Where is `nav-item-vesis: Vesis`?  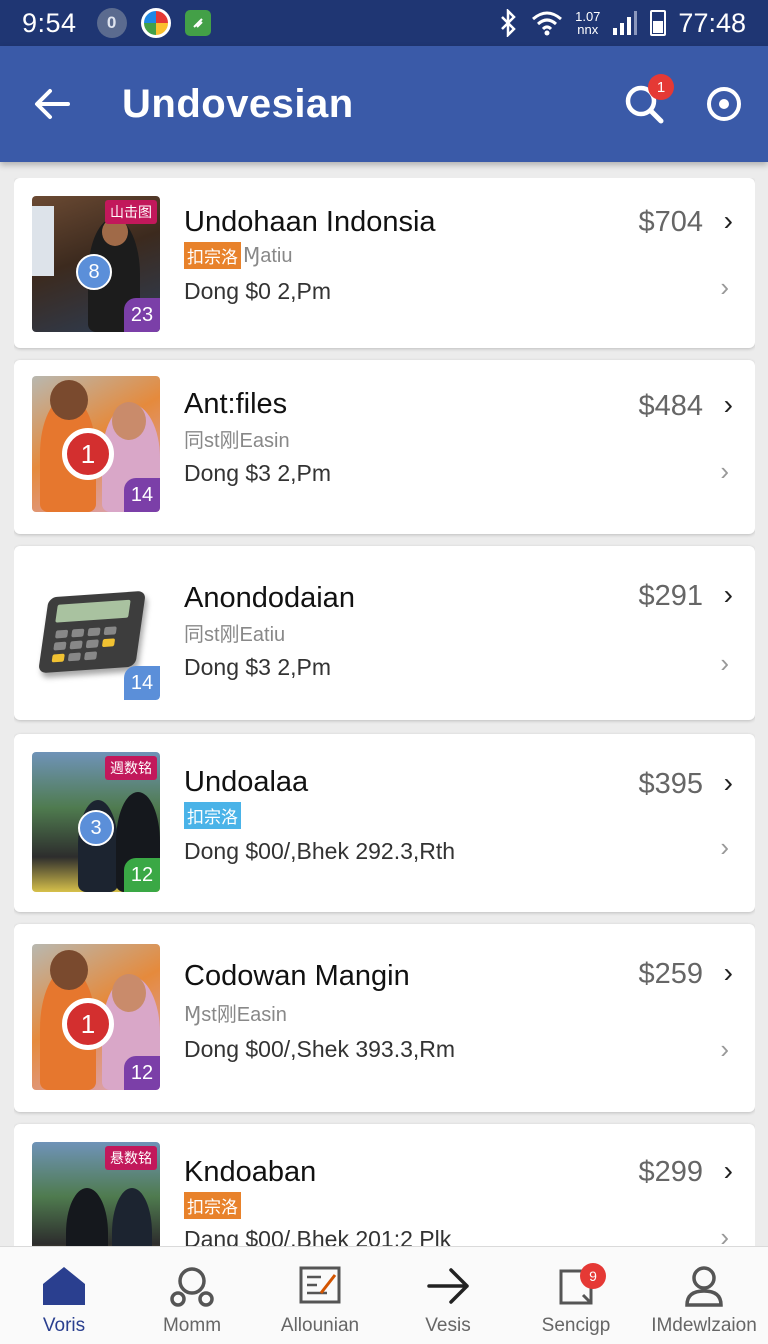 nav-item-vesis: Vesis is located at coordinates (448, 1295).